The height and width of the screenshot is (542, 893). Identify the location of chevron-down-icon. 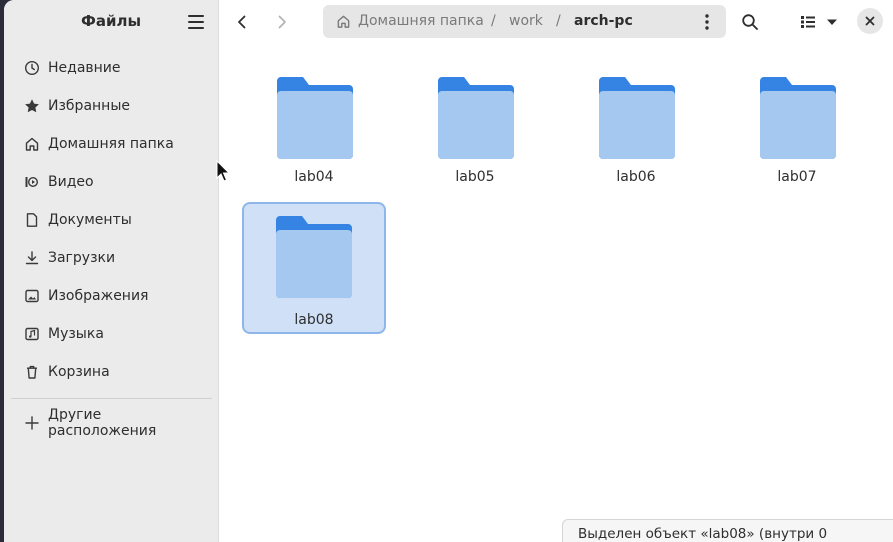
(832, 22).